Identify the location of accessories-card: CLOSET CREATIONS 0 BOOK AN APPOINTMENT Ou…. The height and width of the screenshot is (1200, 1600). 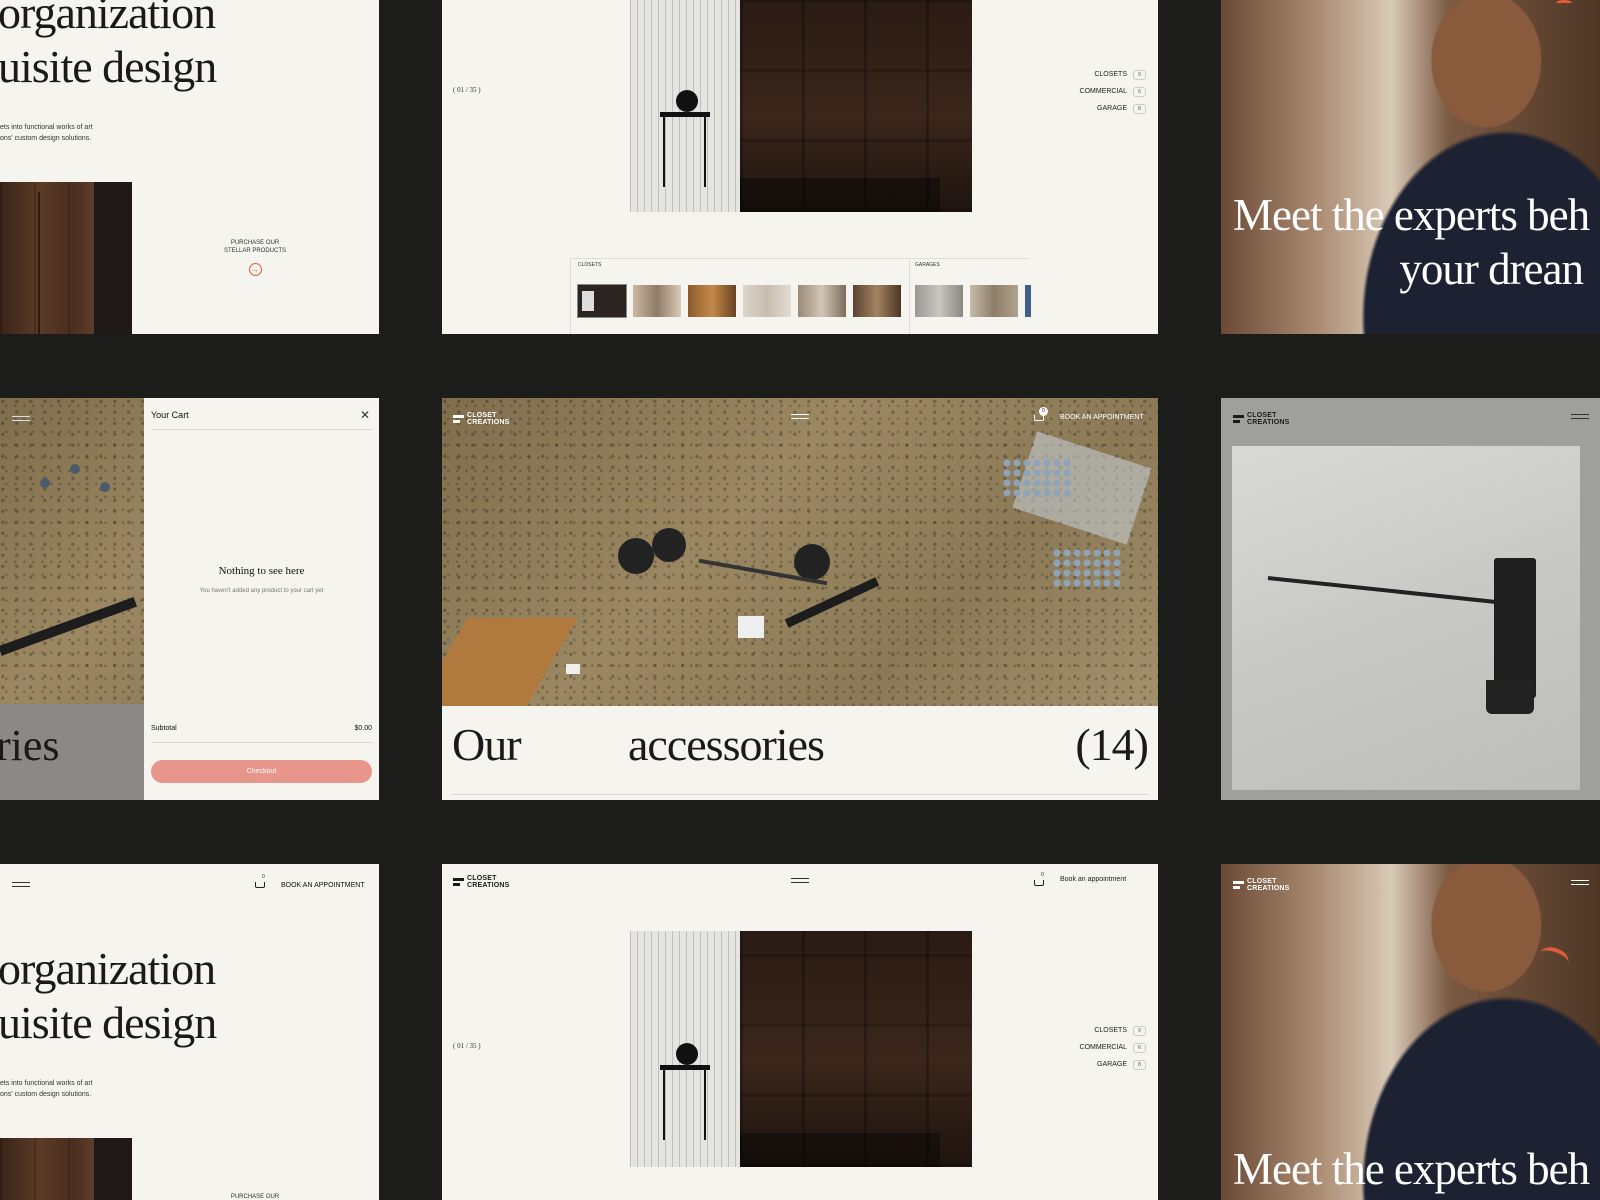
(800, 599).